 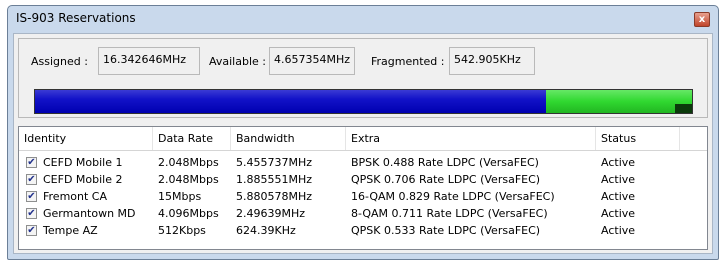 What do you see at coordinates (76, 18) in the screenshot?
I see `window-title: IS-903 Reservations` at bounding box center [76, 18].